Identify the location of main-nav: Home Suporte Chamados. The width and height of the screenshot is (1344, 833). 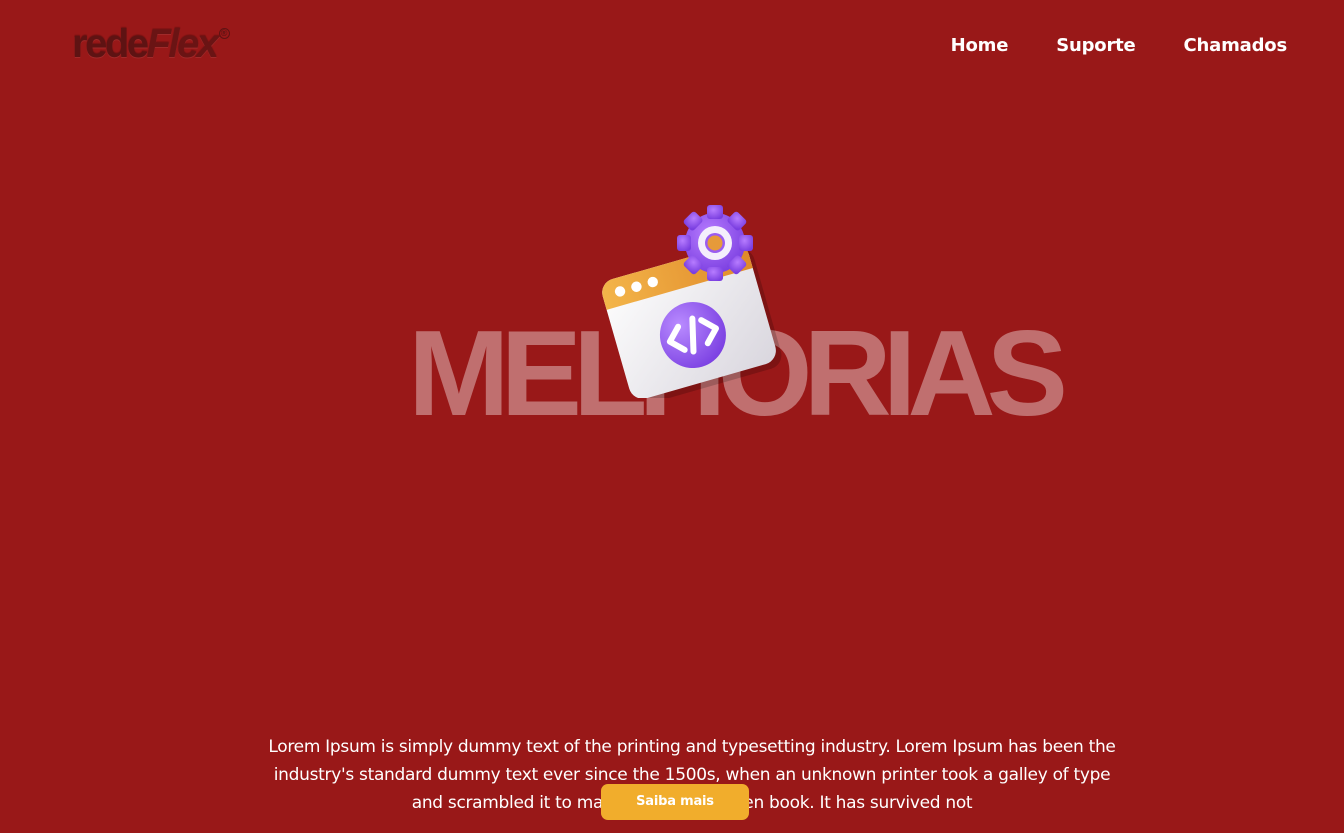
(1119, 46).